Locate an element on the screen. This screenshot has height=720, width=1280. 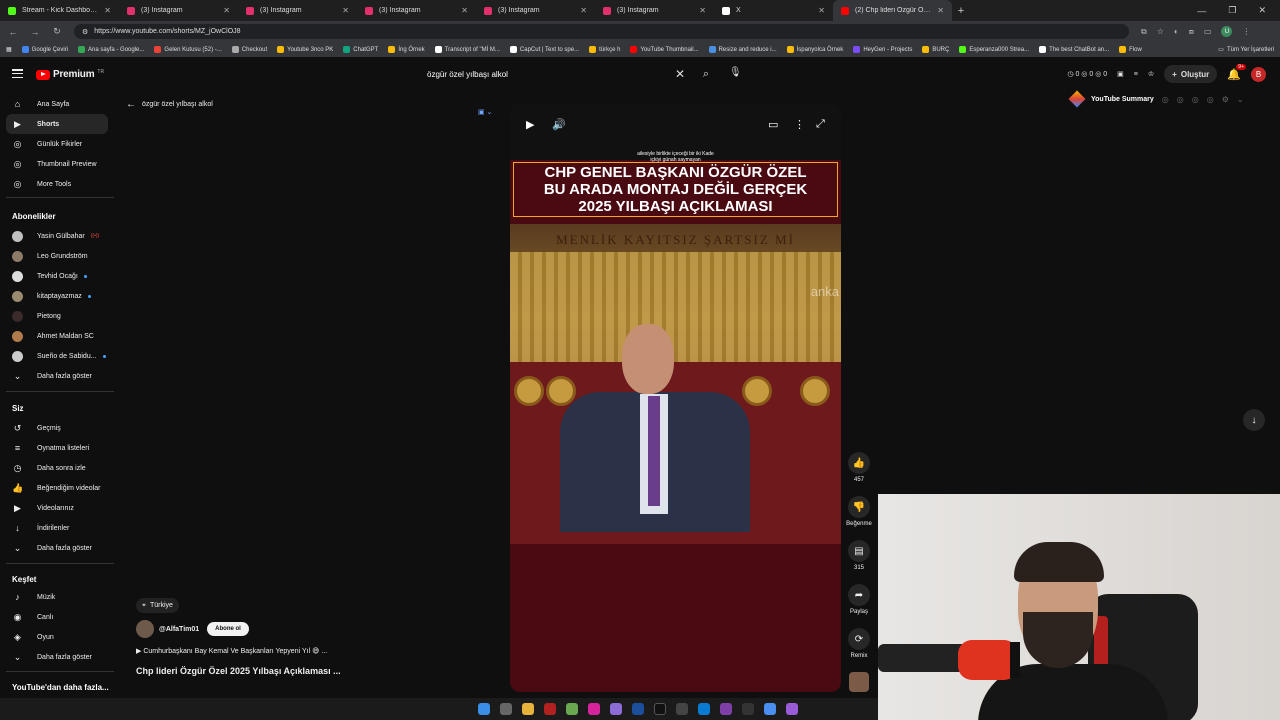
sidebar-icon: ▭ is located at coordinates (1208, 31).